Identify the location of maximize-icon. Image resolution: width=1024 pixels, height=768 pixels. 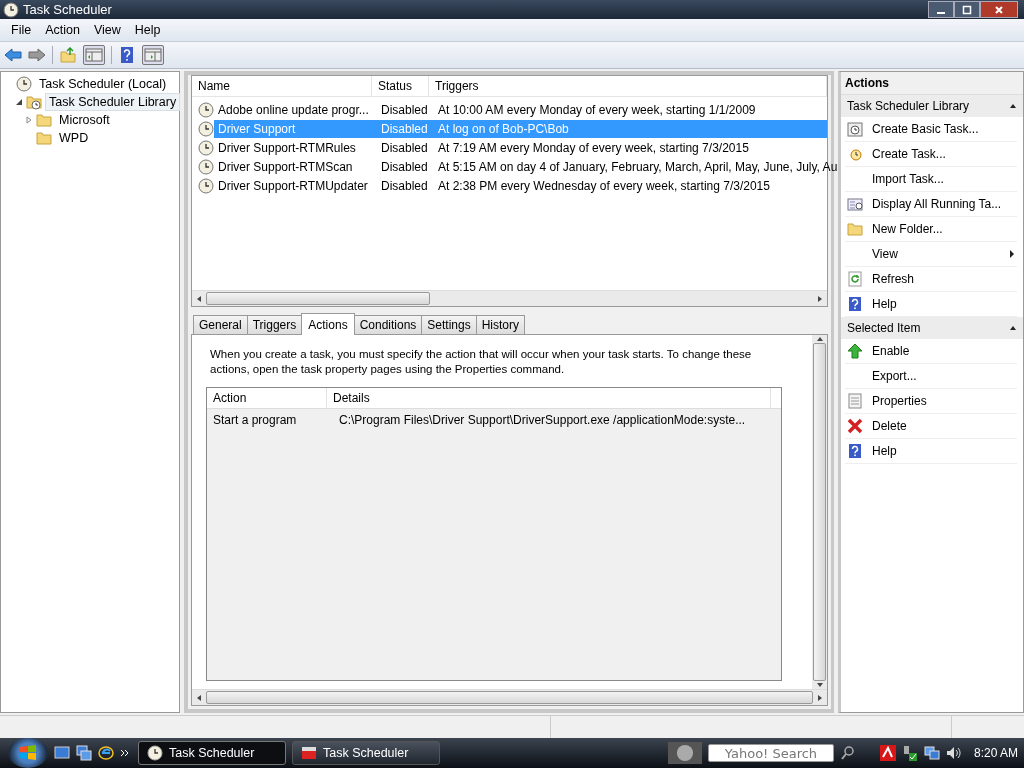
(967, 9).